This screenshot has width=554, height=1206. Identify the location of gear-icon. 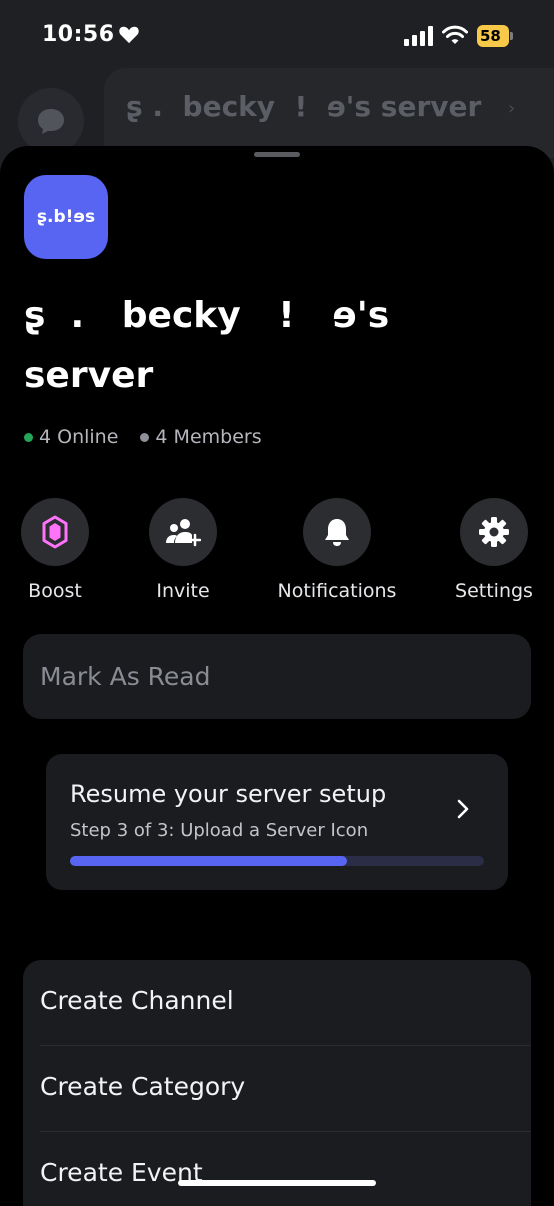
(494, 532).